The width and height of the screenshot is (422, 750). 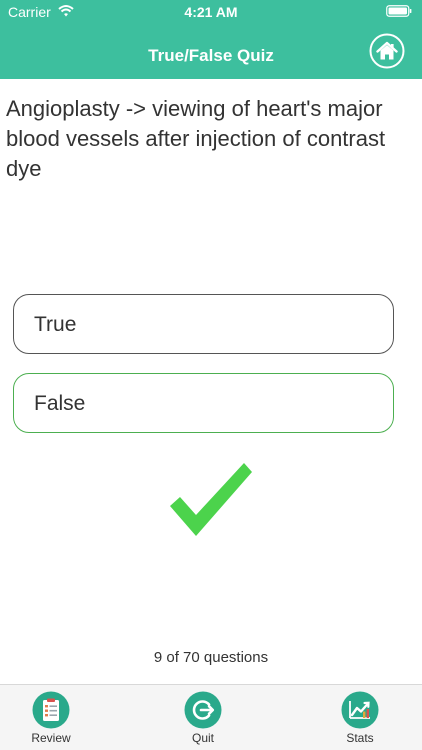 I want to click on battery-icon, so click(x=399, y=11).